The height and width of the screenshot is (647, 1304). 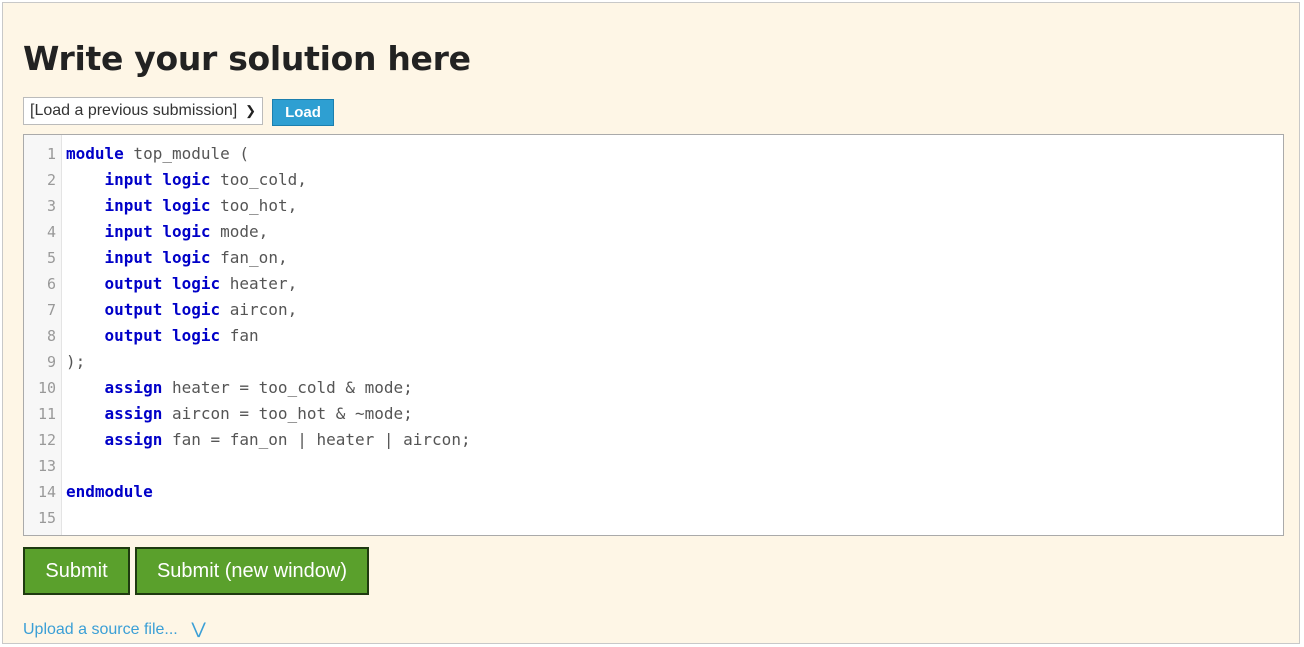 What do you see at coordinates (51, 284) in the screenshot?
I see `line-number: 6` at bounding box center [51, 284].